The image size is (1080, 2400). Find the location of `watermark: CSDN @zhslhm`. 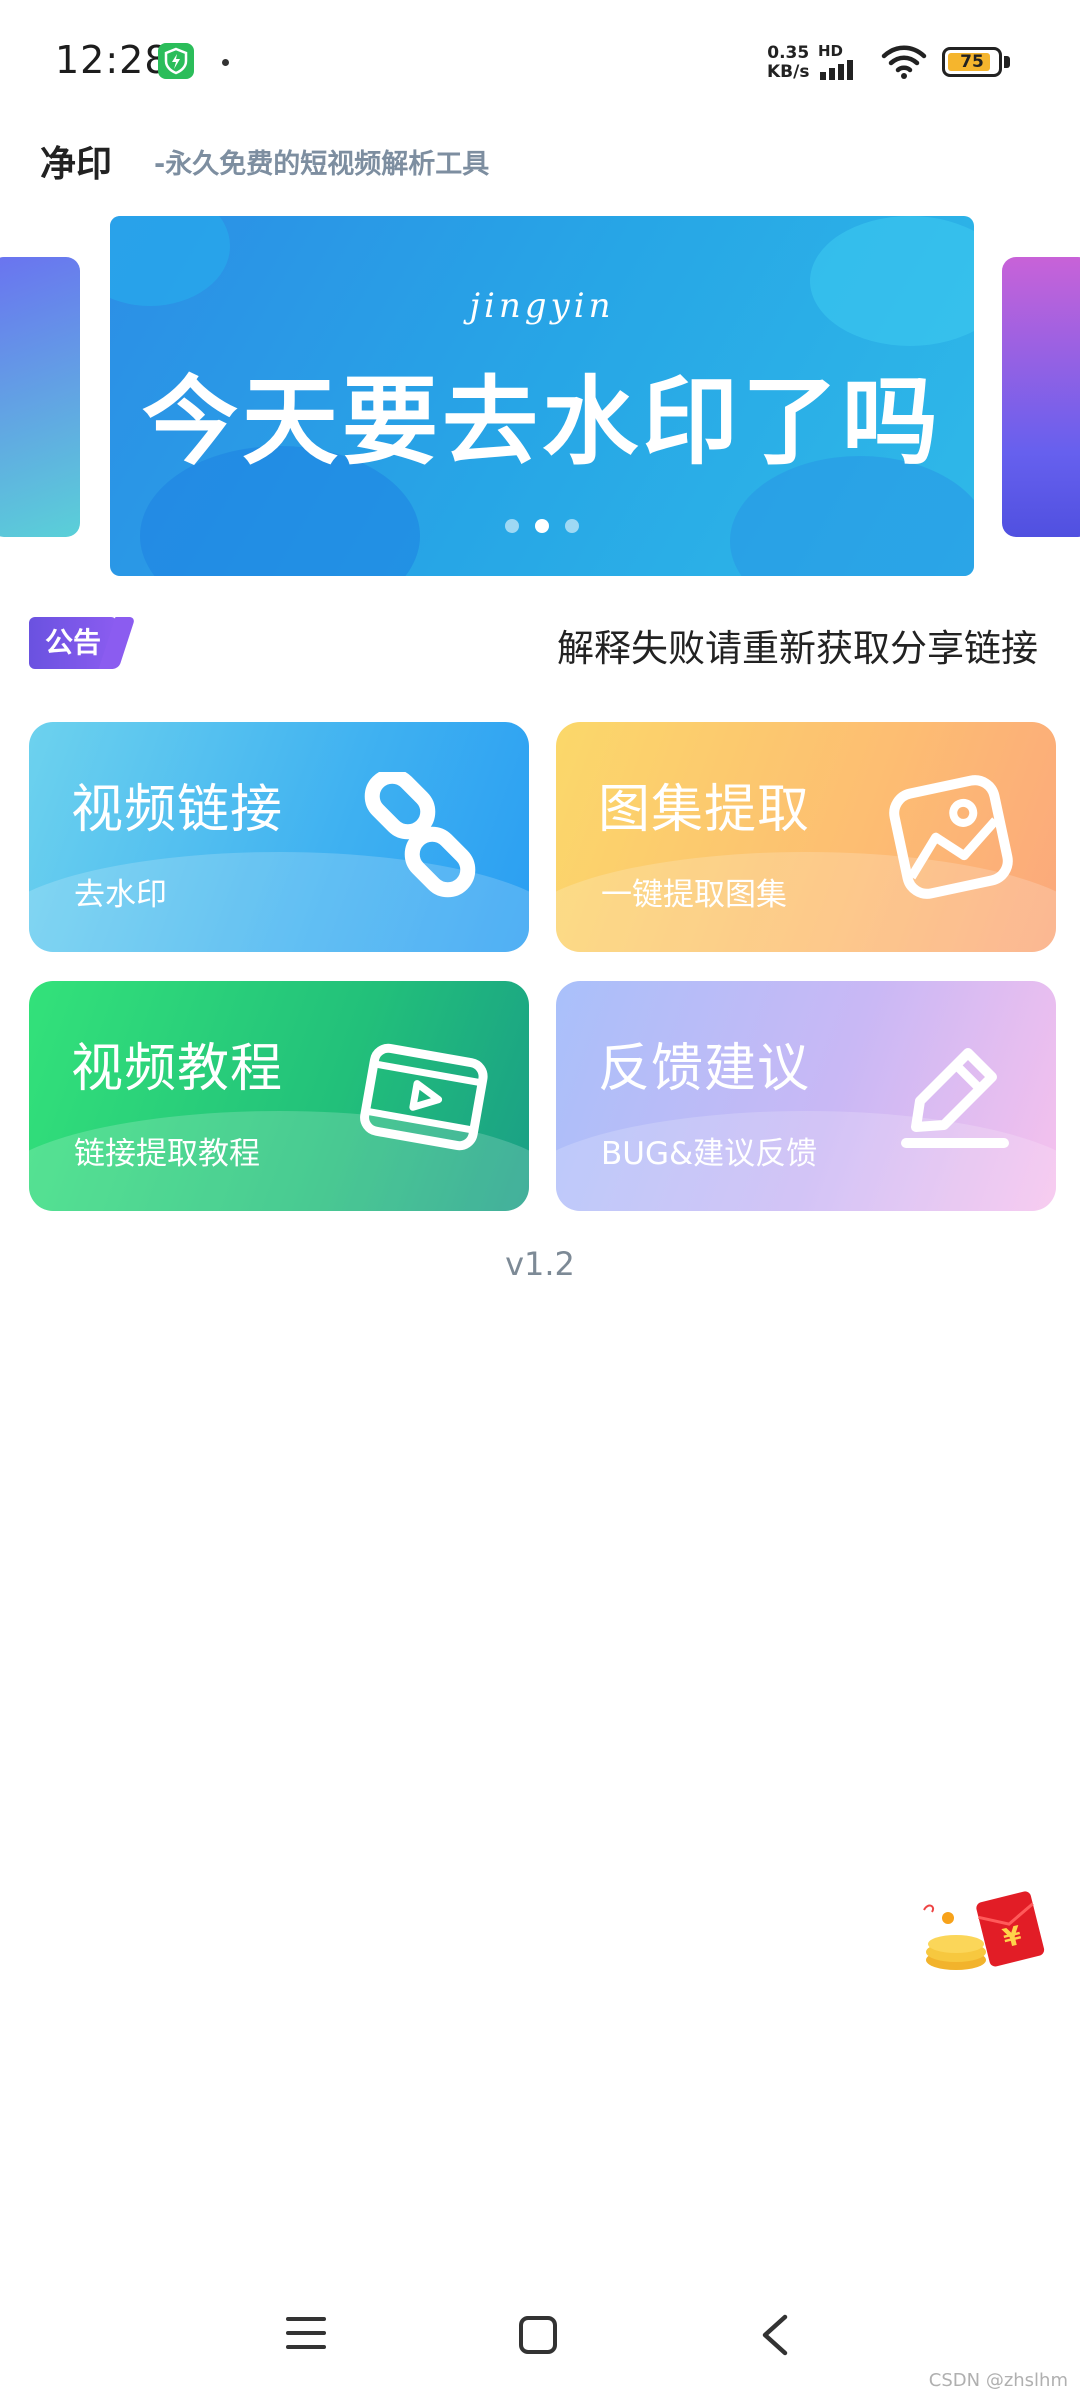

watermark: CSDN @zhslhm is located at coordinates (998, 2380).